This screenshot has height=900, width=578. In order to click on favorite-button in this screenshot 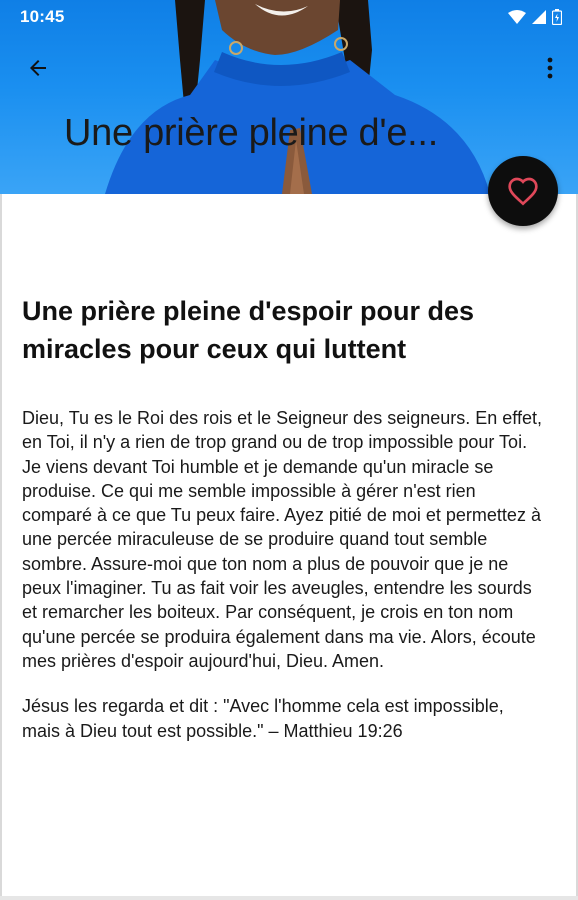, I will do `click(523, 191)`.